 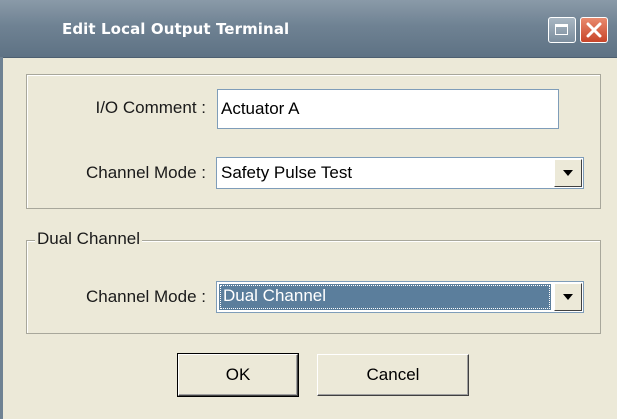 What do you see at coordinates (308, 29) in the screenshot?
I see `title-bar: Edit Local Output Terminal` at bounding box center [308, 29].